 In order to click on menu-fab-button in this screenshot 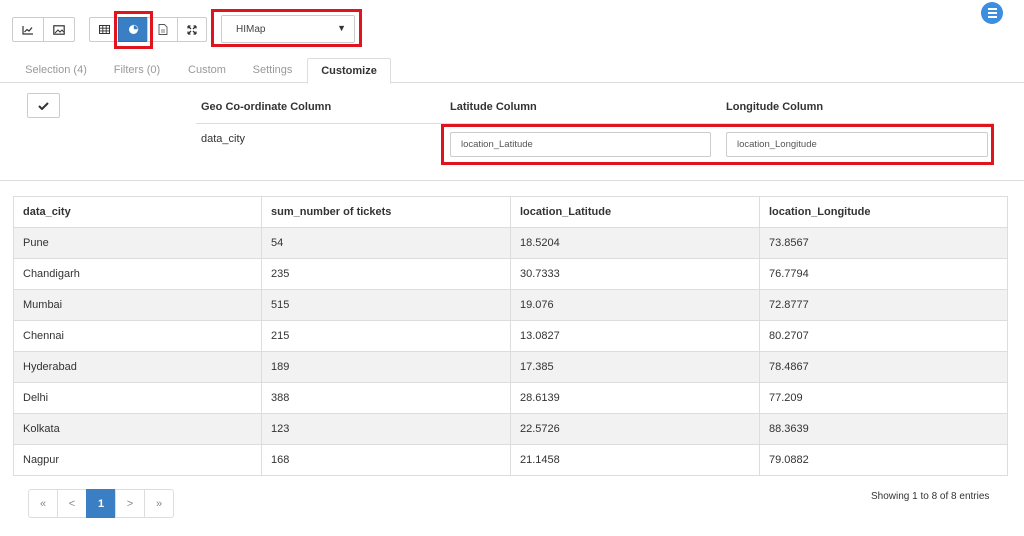, I will do `click(992, 13)`.